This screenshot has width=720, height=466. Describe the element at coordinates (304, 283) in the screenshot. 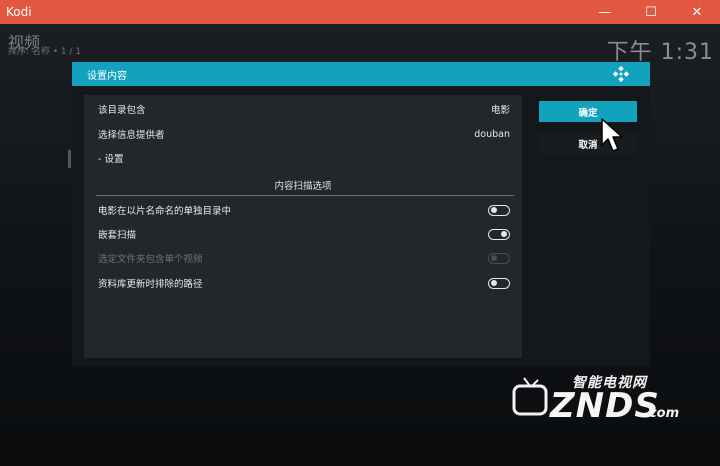

I see `option-row-exclude-path: 资料库更新时排除的路径` at that location.